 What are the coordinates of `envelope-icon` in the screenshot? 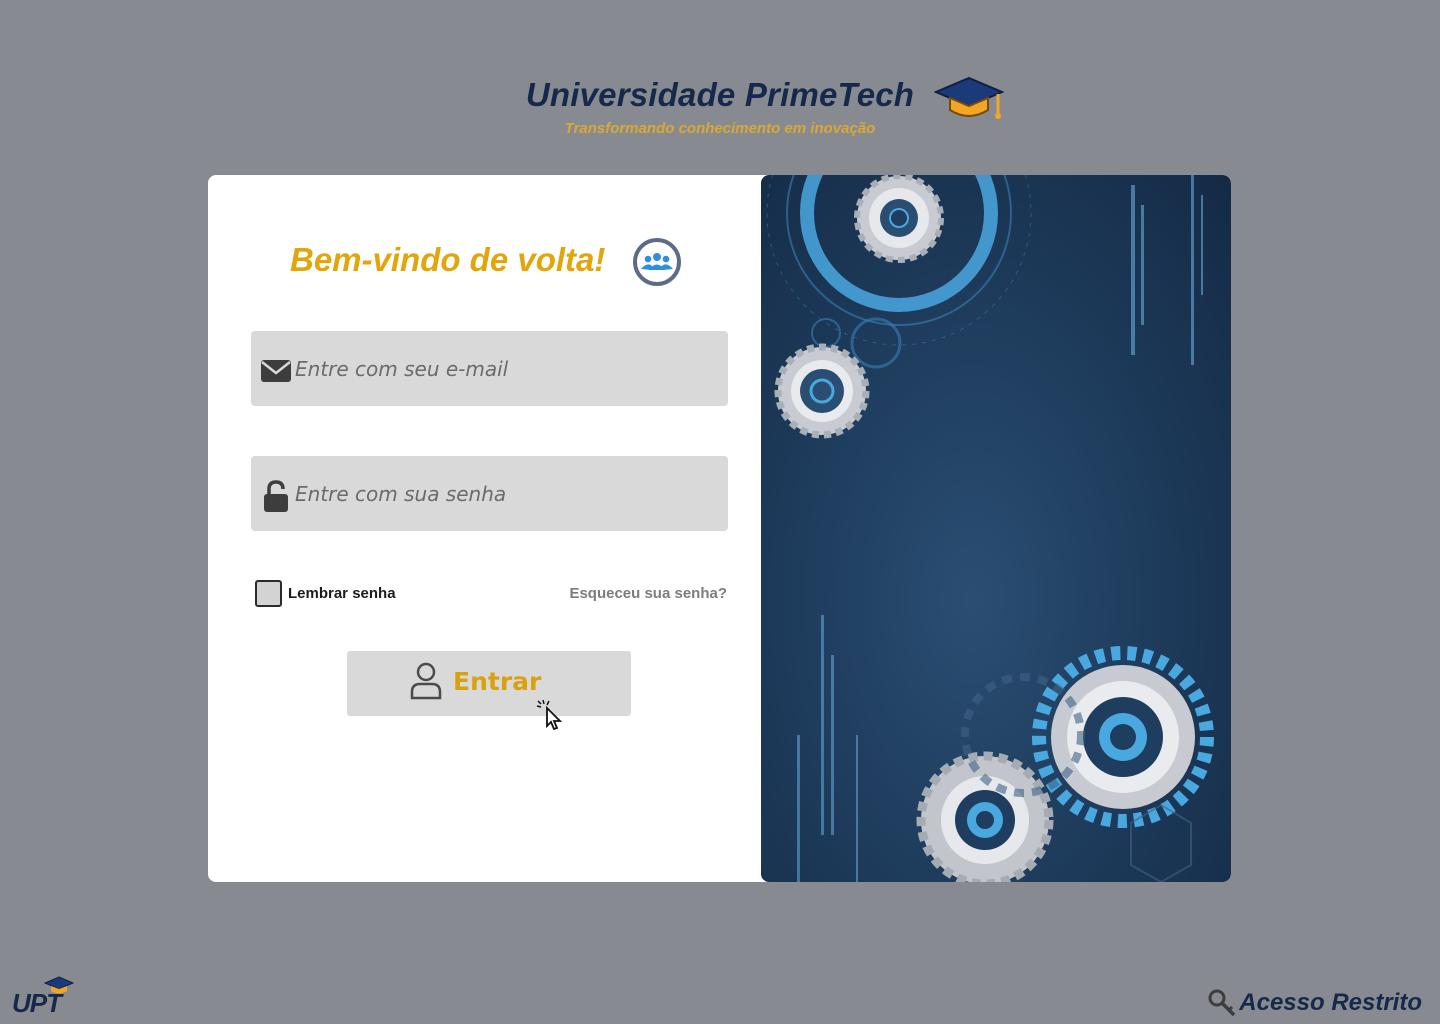 It's located at (276, 371).